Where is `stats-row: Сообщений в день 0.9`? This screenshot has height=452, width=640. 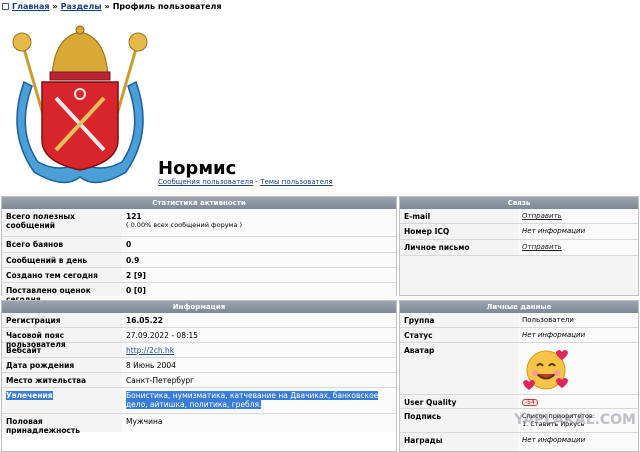
stats-row: Сообщений в день 0.9 is located at coordinates (199, 260).